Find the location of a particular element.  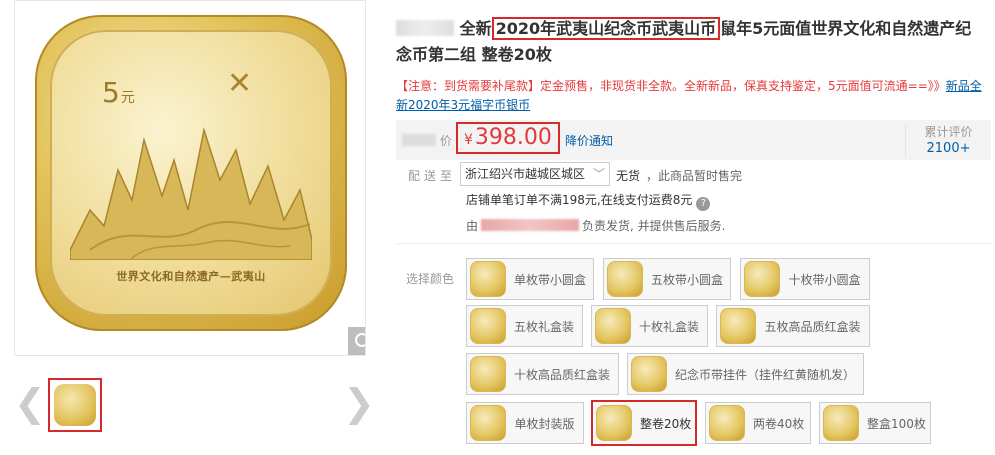

price-label: 价 is located at coordinates (427, 140).